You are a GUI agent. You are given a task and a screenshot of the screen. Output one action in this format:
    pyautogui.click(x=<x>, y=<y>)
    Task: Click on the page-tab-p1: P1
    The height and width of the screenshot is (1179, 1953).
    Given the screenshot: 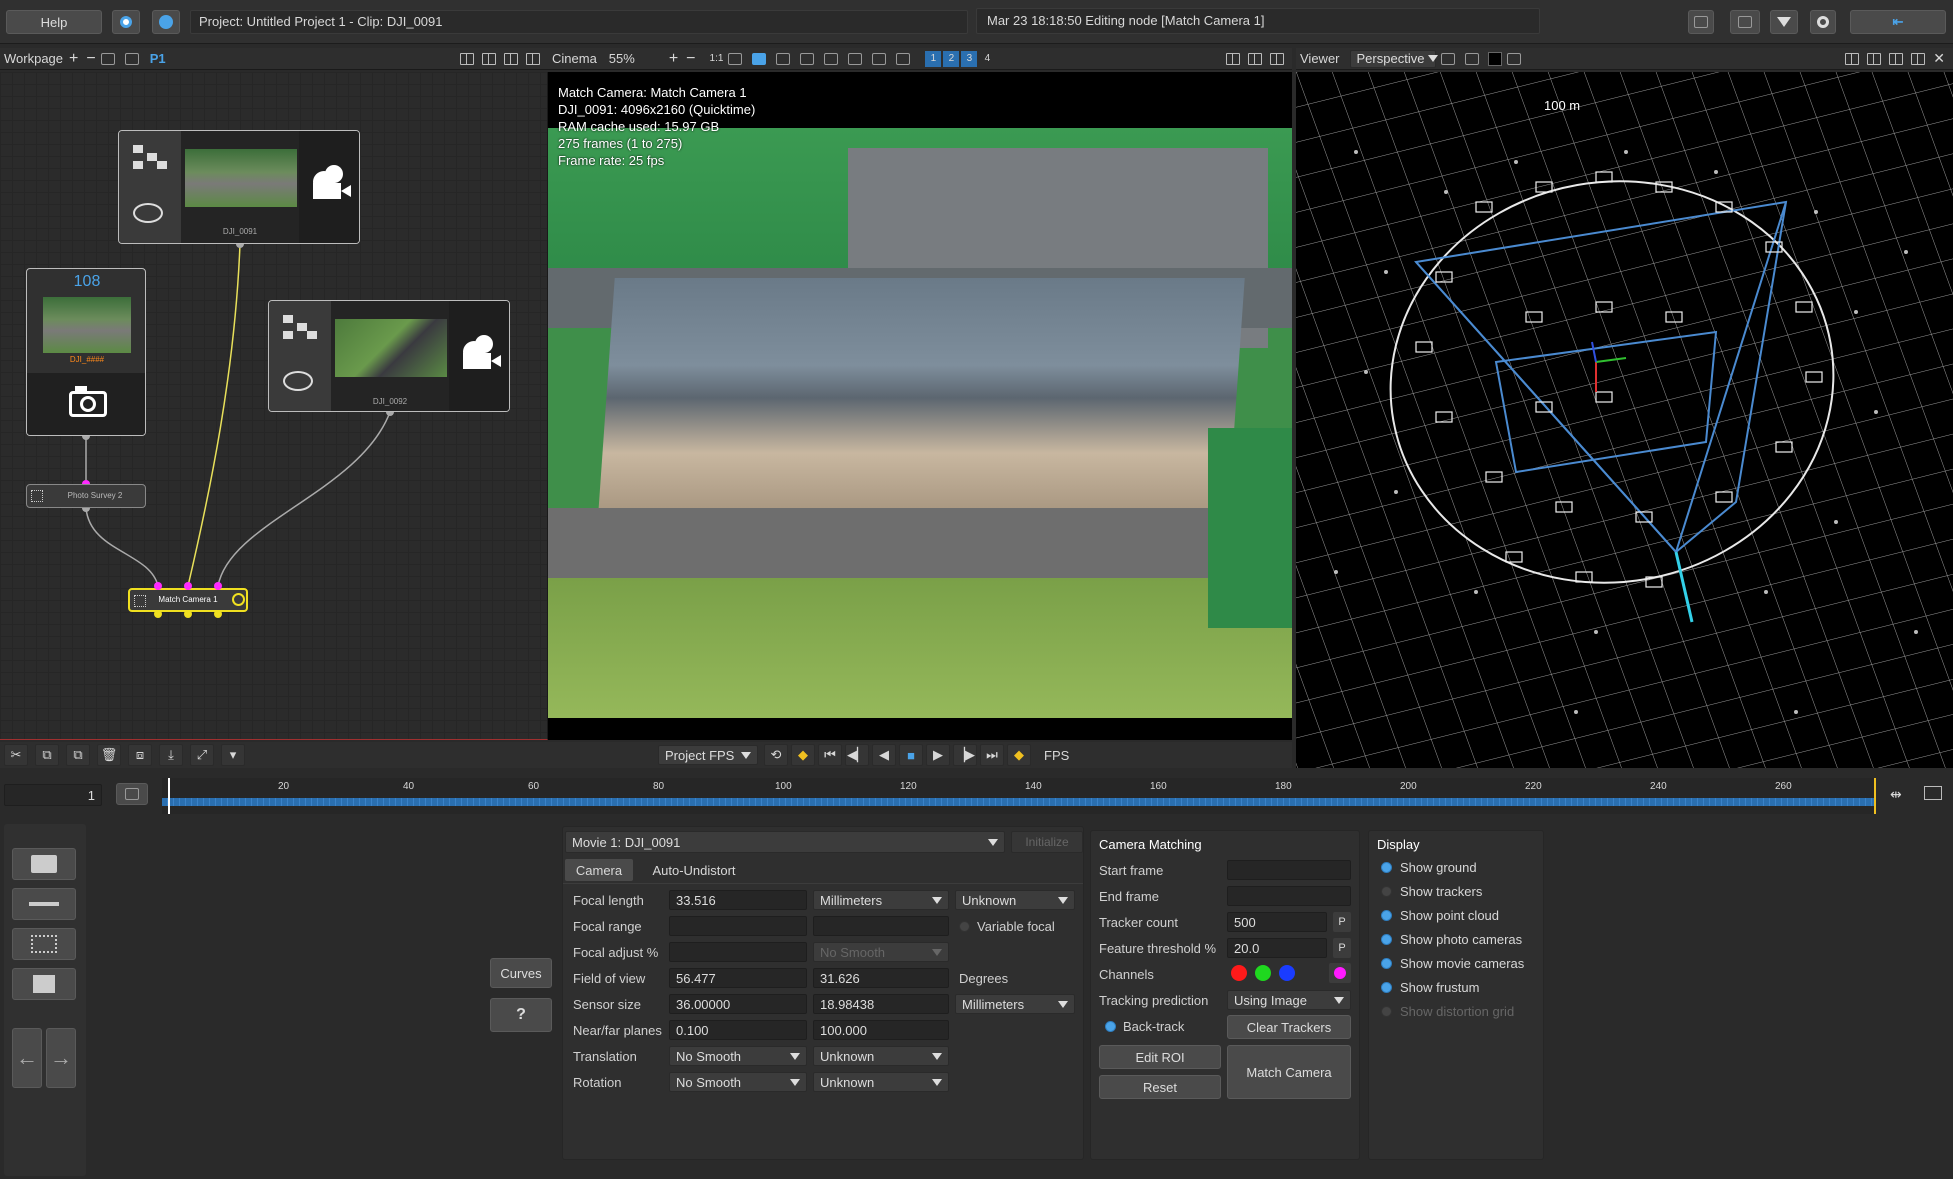 What is the action you would take?
    pyautogui.click(x=158, y=58)
    